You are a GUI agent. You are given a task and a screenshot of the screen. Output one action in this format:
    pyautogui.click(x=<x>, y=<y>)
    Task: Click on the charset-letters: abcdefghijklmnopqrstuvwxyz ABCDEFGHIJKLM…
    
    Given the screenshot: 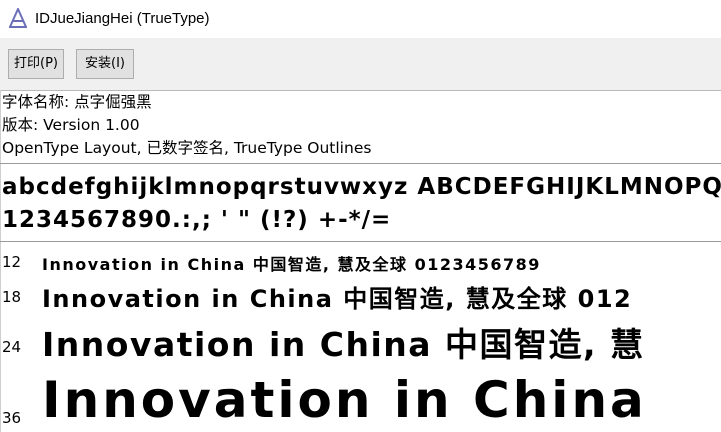 What is the action you would take?
    pyautogui.click(x=361, y=187)
    